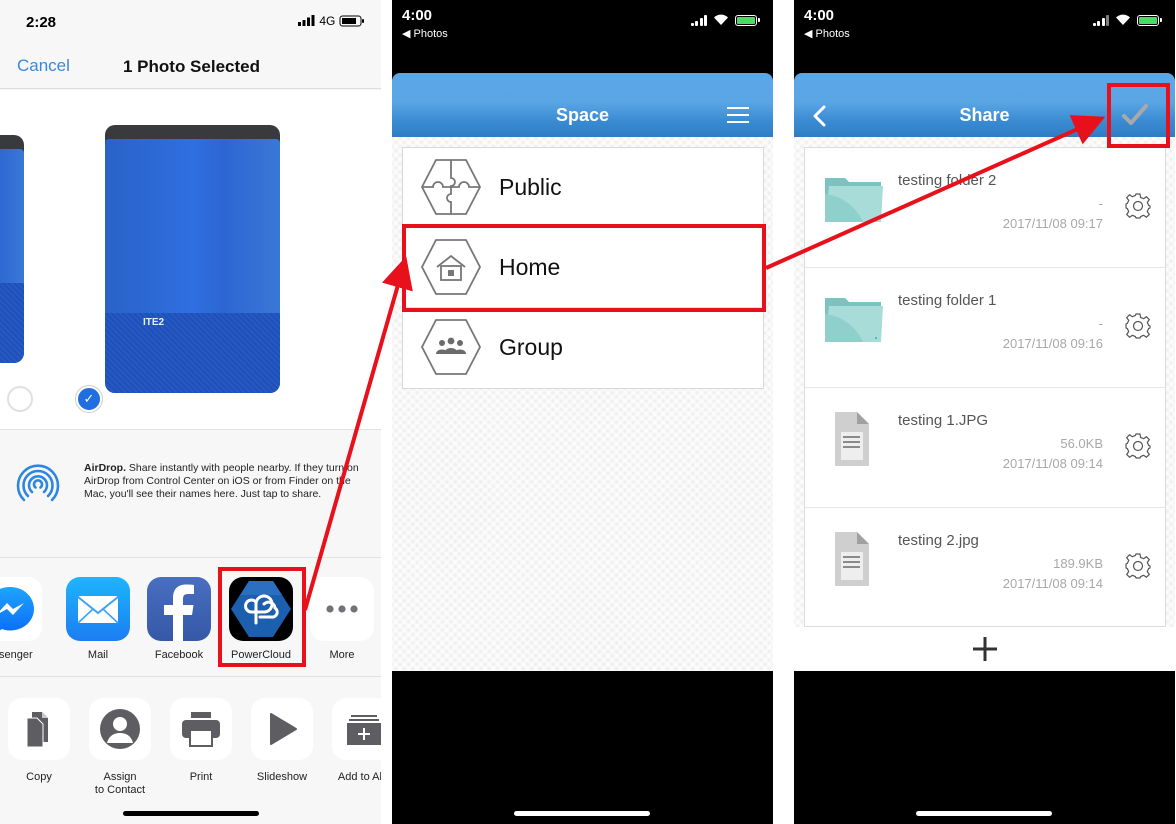 This screenshot has height=824, width=1176. Describe the element at coordinates (451, 267) in the screenshot. I see `house-icon` at that location.